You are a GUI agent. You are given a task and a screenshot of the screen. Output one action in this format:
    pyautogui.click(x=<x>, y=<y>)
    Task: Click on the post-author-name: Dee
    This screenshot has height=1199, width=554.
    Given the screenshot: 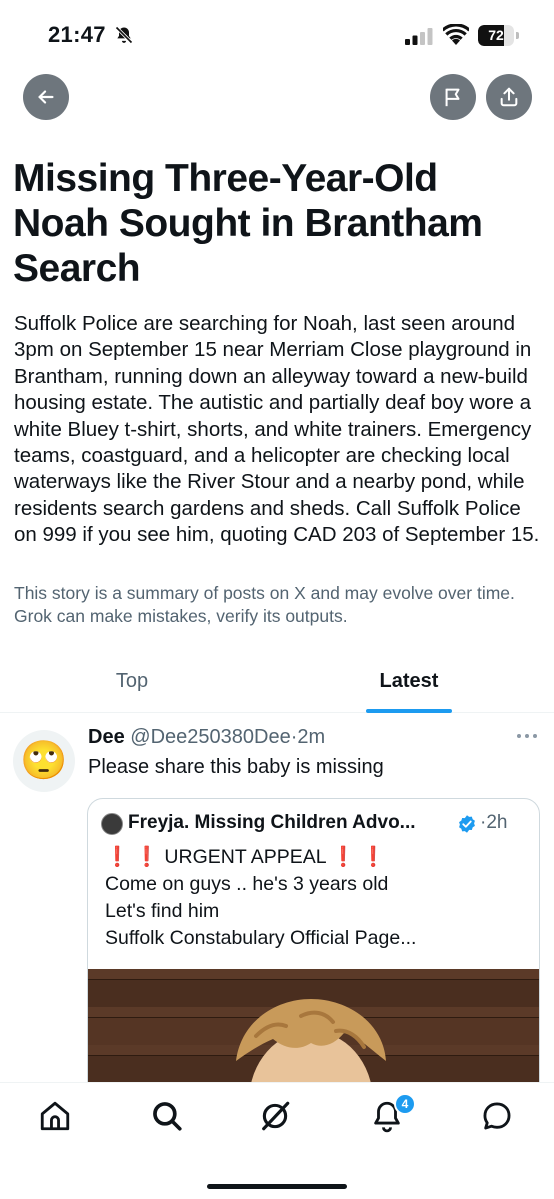 What is the action you would take?
    pyautogui.click(x=106, y=737)
    